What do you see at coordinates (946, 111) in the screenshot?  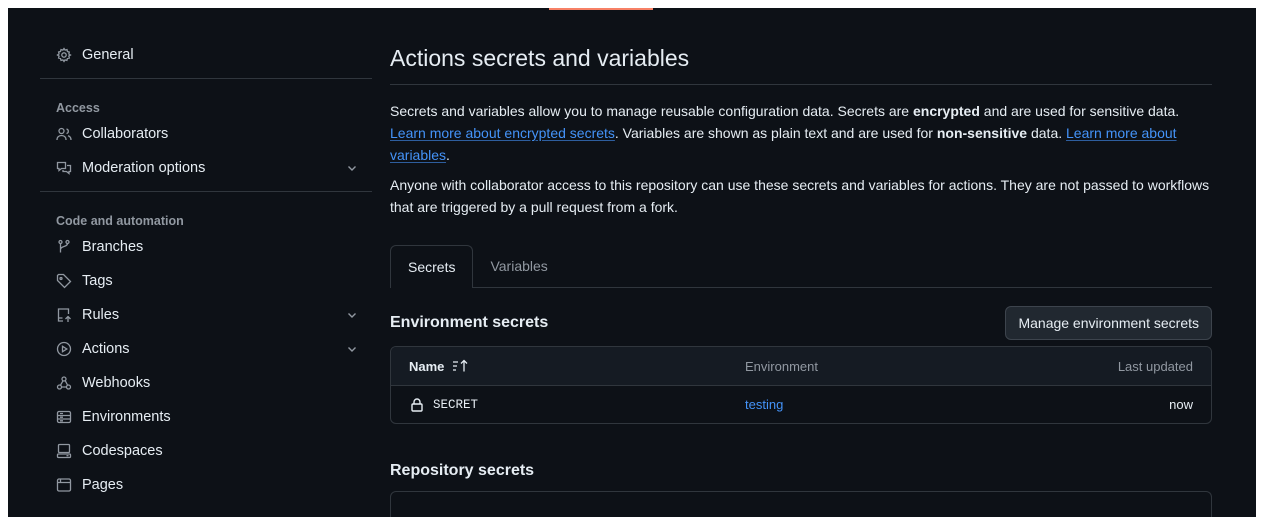 I see `intro-bold-encrypted: encrypted` at bounding box center [946, 111].